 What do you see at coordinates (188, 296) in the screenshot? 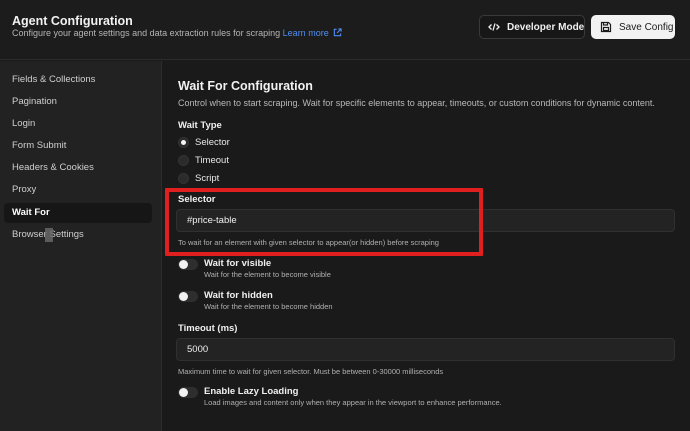
I see `wait-hidden-toggle` at bounding box center [188, 296].